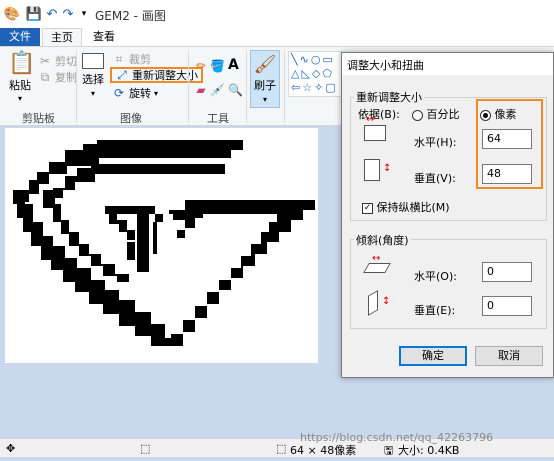  I want to click on copy-button: ⧉ 复制, so click(57, 77).